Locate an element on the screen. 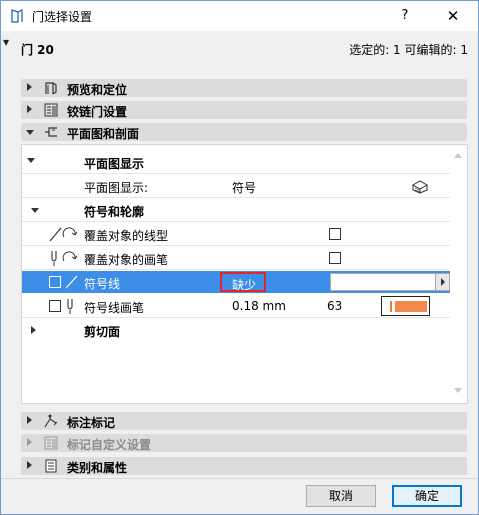 The height and width of the screenshot is (515, 479). section-preview: 预览和定位 is located at coordinates (244, 88).